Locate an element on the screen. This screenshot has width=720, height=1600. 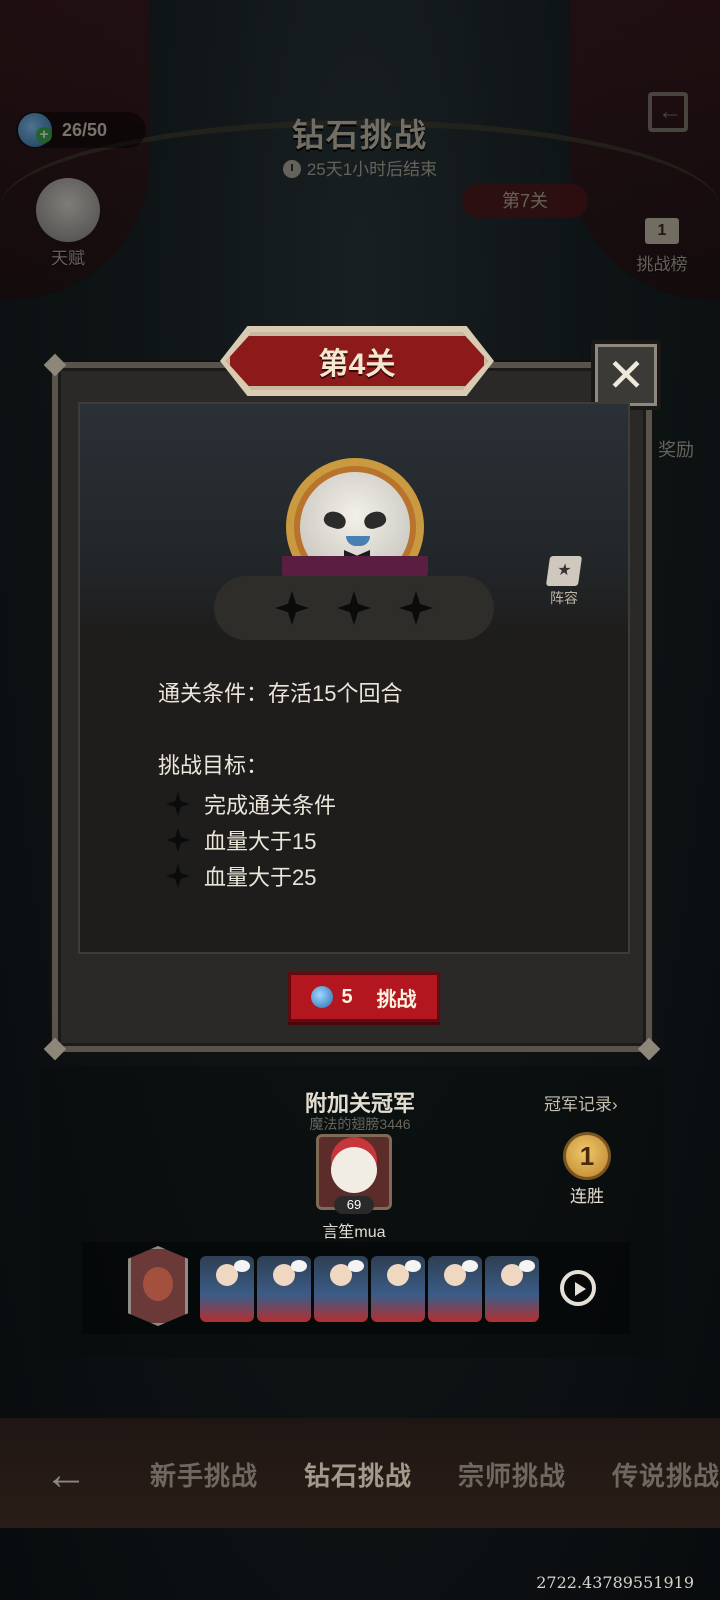
lineup-button: 阵容 is located at coordinates (564, 582).